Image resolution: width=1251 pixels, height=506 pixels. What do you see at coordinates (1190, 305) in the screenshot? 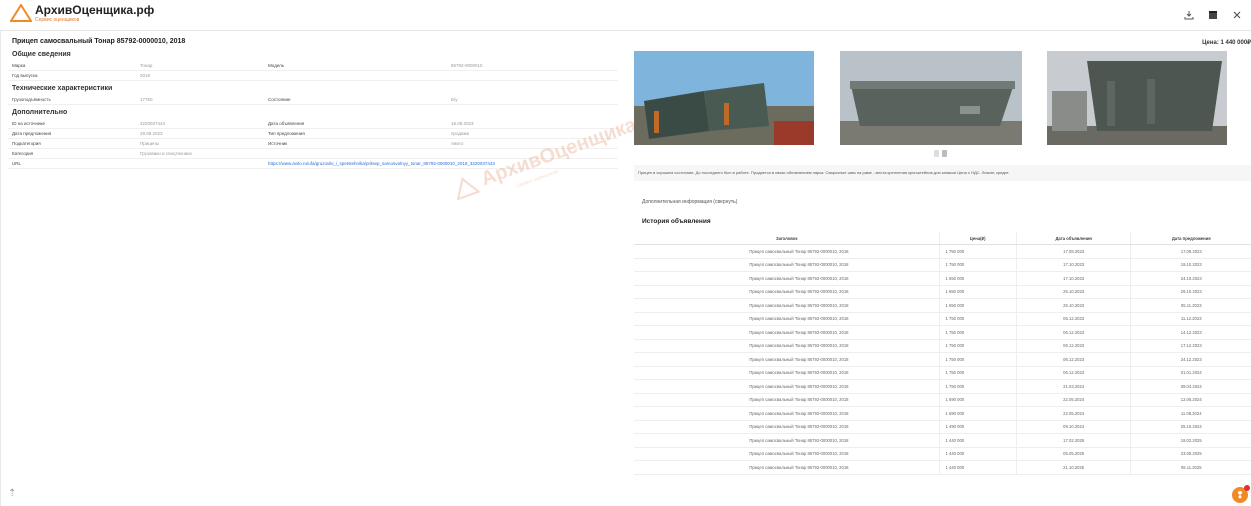
I see `history-row-offer-date: 05.11.2023` at bounding box center [1190, 305].